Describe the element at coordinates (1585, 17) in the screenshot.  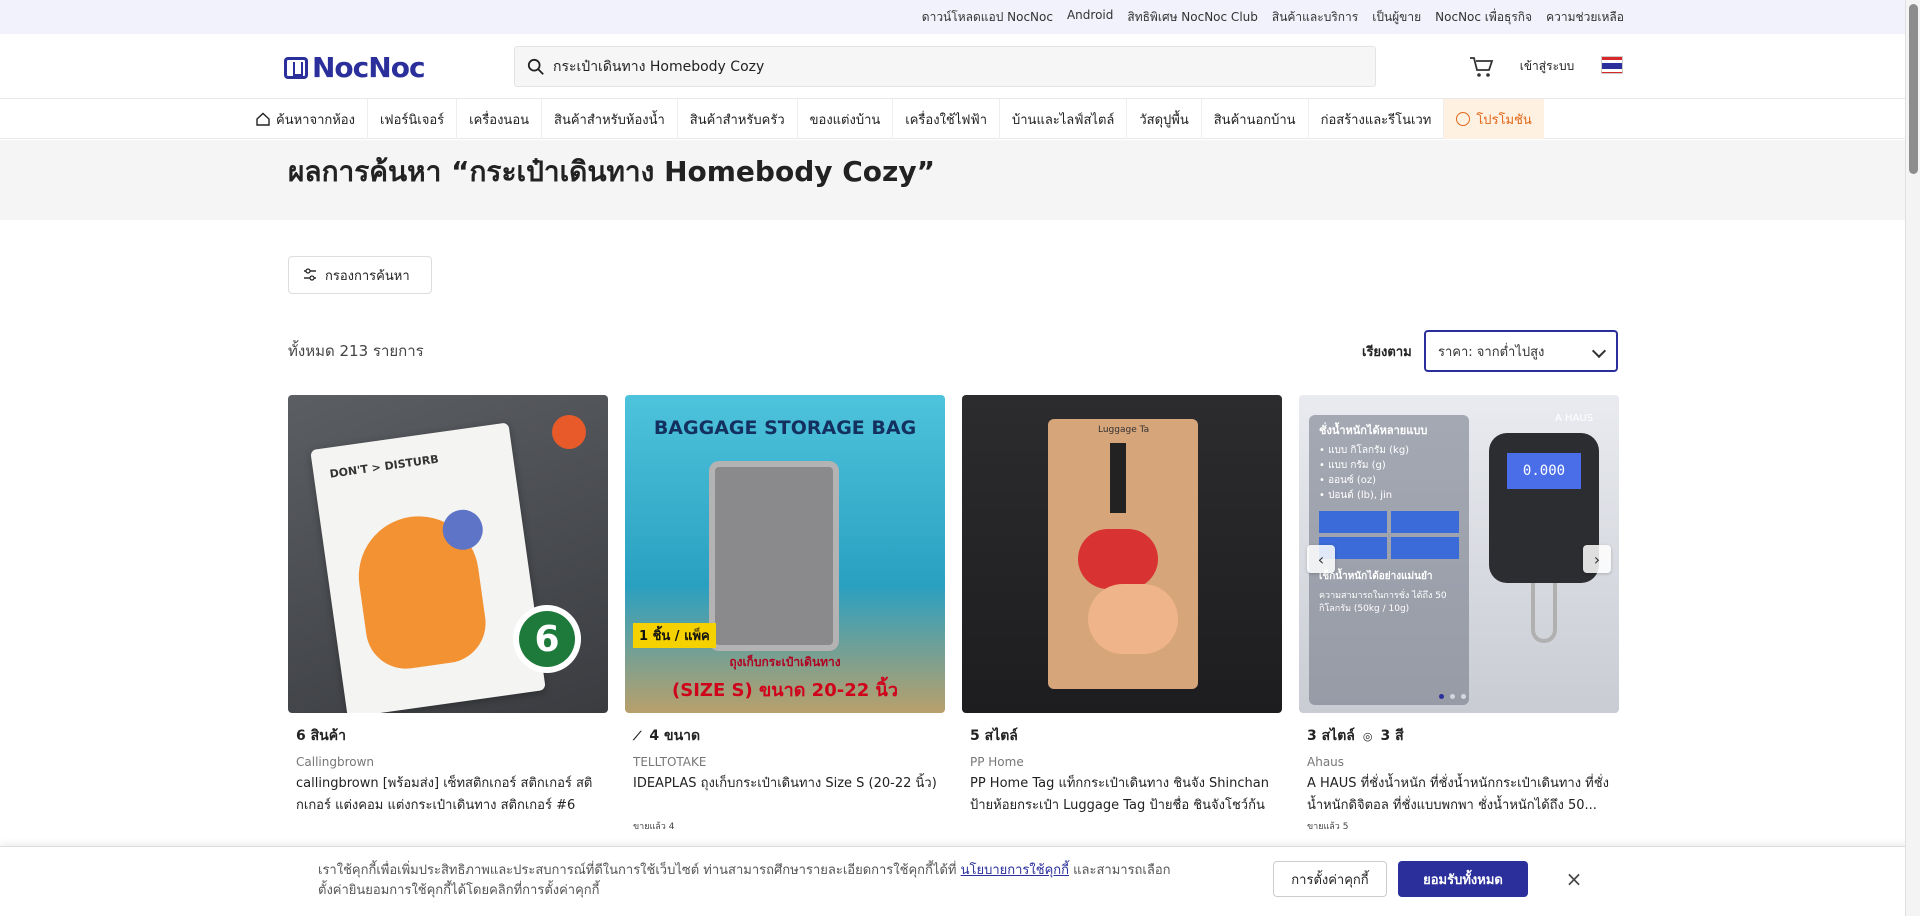
I see `top-link-help: ความช่วยเหลือ` at that location.